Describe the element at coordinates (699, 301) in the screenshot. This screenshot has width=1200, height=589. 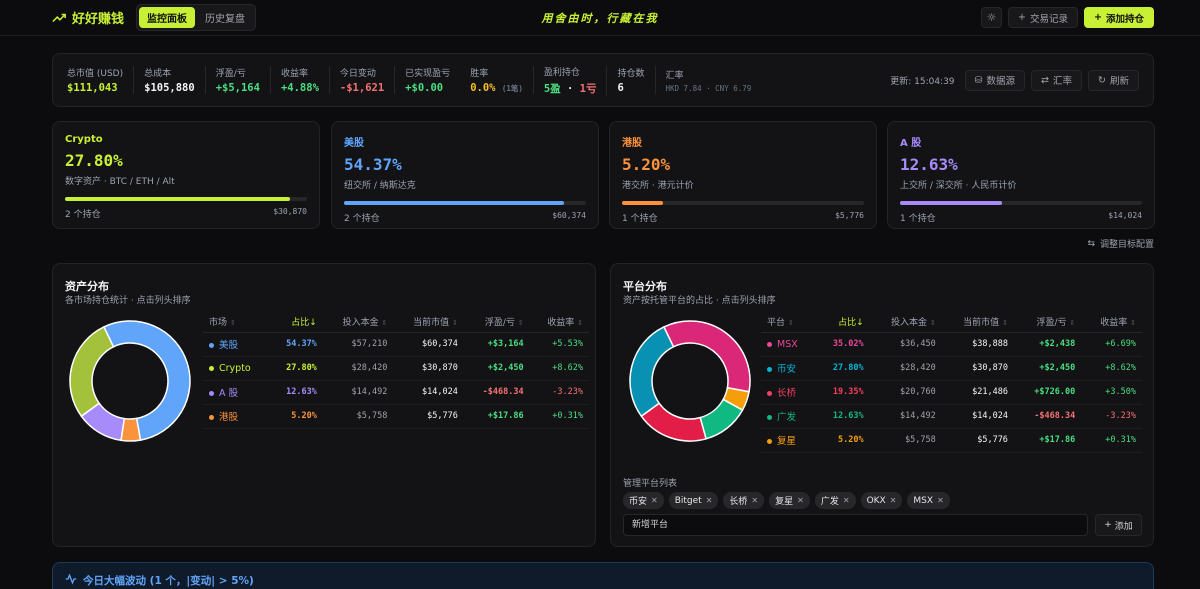
I see `panel-subtitle: 资产按托管平台的占比 · 点击列头排序` at that location.